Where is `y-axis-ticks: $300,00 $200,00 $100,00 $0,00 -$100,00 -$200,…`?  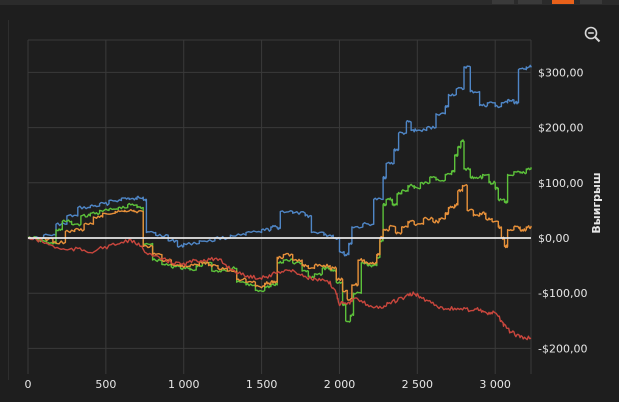
y-axis-ticks: $300,00 $200,00 $100,00 $0,00 -$100,00 -$200,… is located at coordinates (562, 210).